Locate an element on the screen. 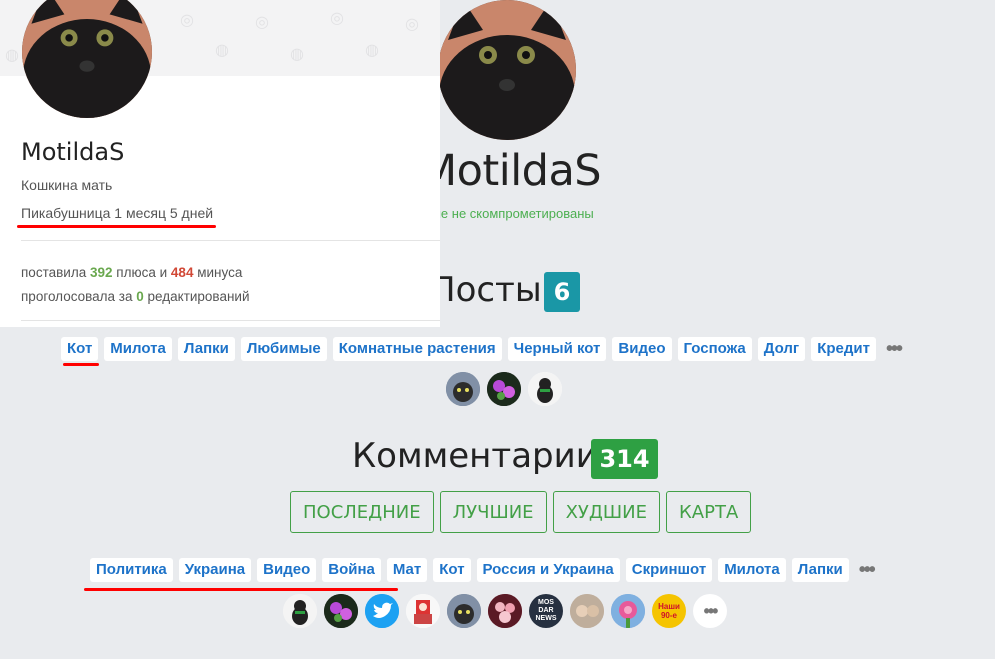  comments-count-badge: 314 is located at coordinates (624, 459).